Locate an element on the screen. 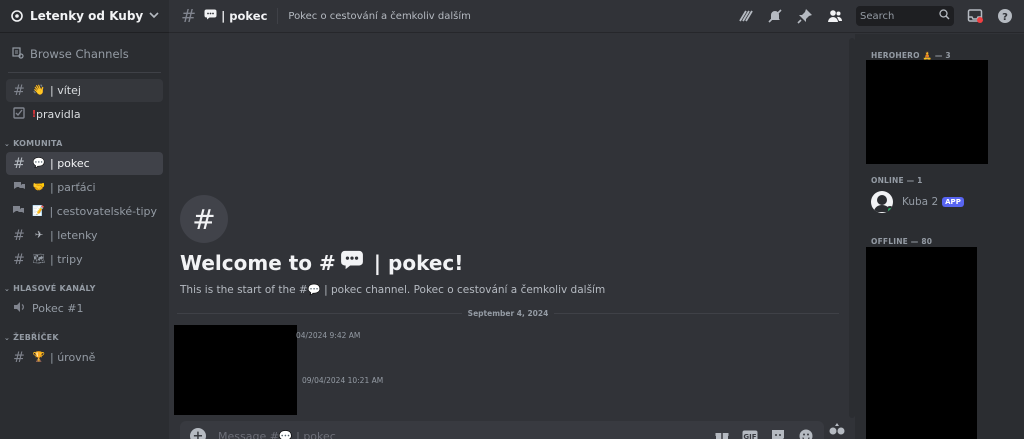  date-divider: September 4, 2024 is located at coordinates (508, 313).